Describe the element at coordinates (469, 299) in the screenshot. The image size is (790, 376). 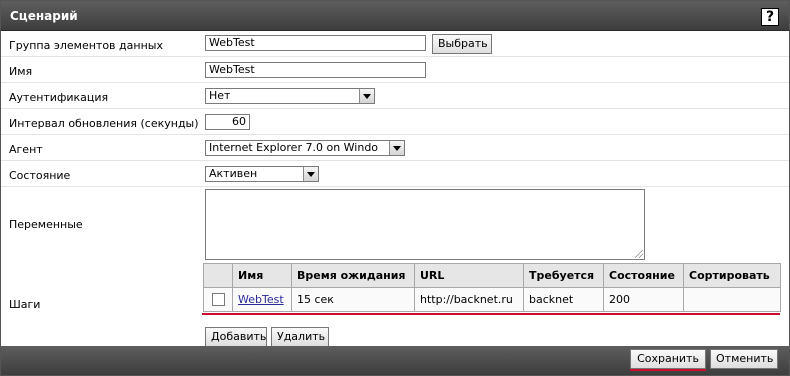
I see `step-url-cell: http://backnet.ru` at that location.